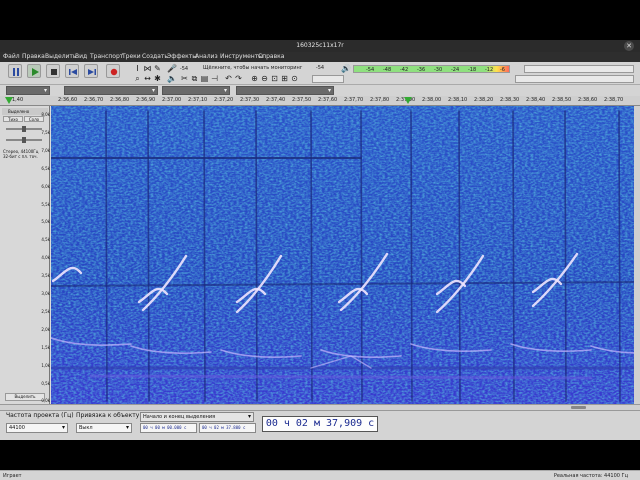 Image resolution: width=640 pixels, height=480 pixels. What do you see at coordinates (629, 46) in the screenshot?
I see `close-icon: ✕` at bounding box center [629, 46].